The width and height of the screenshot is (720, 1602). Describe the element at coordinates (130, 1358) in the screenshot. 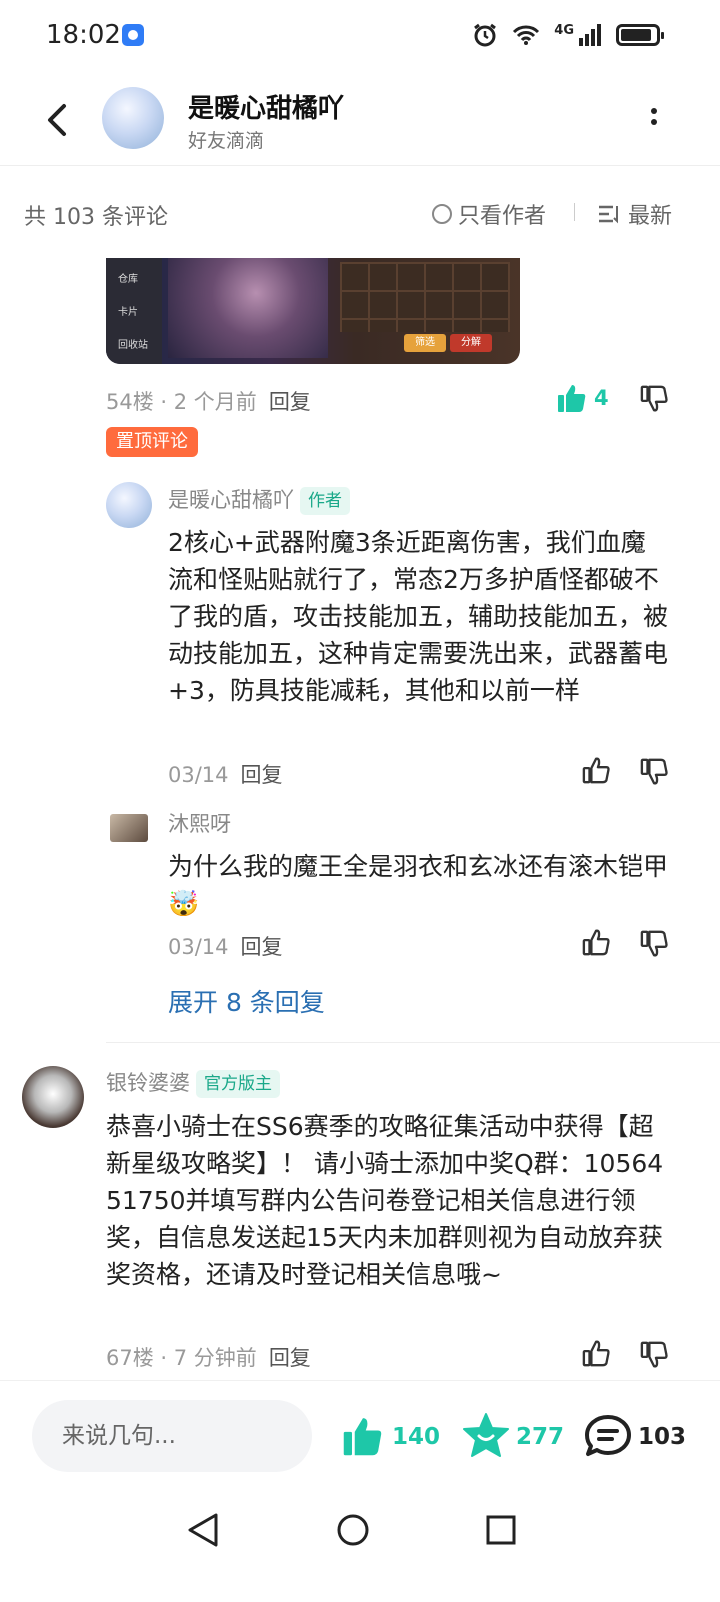

I see `floor-number: 67楼` at that location.